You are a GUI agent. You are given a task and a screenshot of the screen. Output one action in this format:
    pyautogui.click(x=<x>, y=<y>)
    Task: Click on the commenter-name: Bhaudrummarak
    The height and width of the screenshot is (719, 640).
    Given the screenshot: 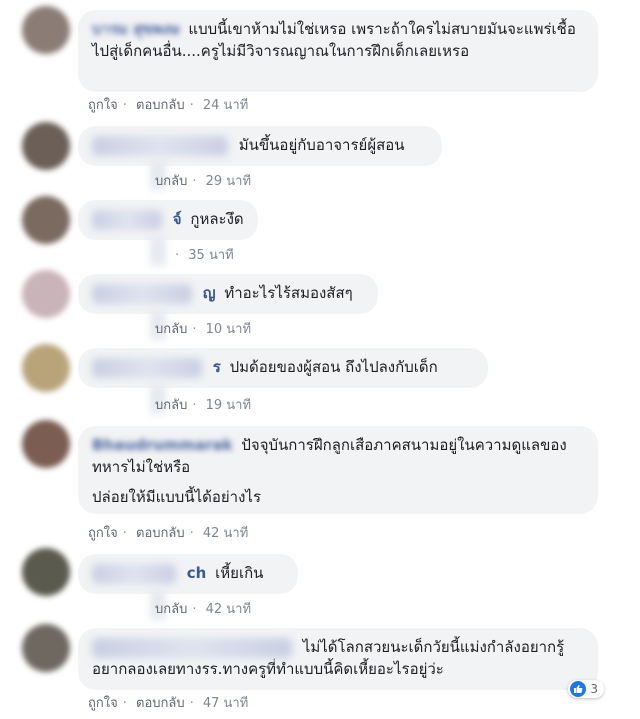 What is the action you would take?
    pyautogui.click(x=162, y=445)
    